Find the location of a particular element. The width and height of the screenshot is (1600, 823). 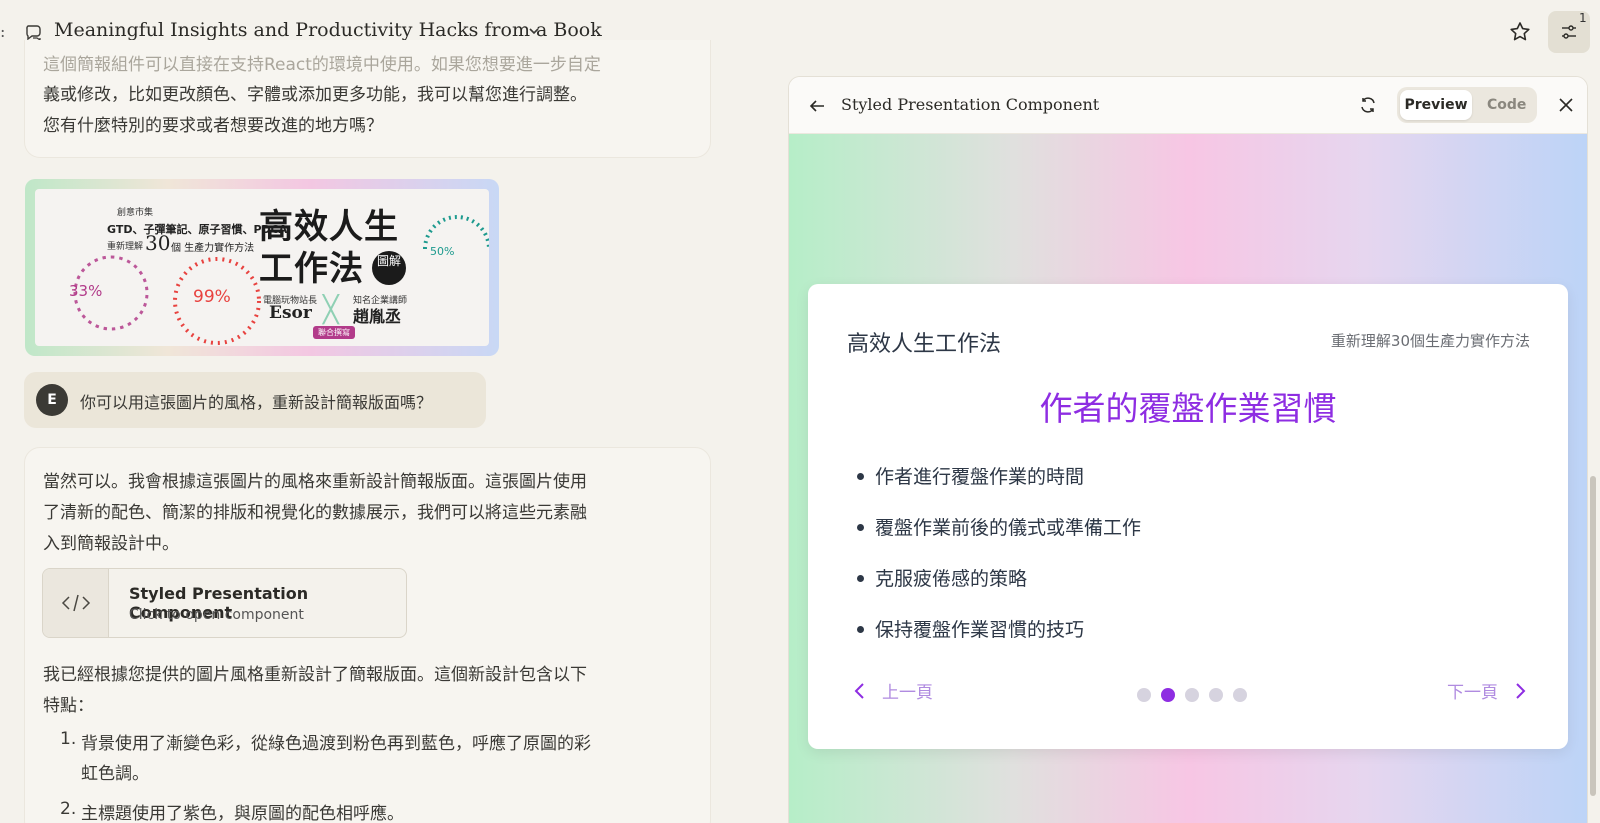

percent-50-label: 50% is located at coordinates (442, 251).